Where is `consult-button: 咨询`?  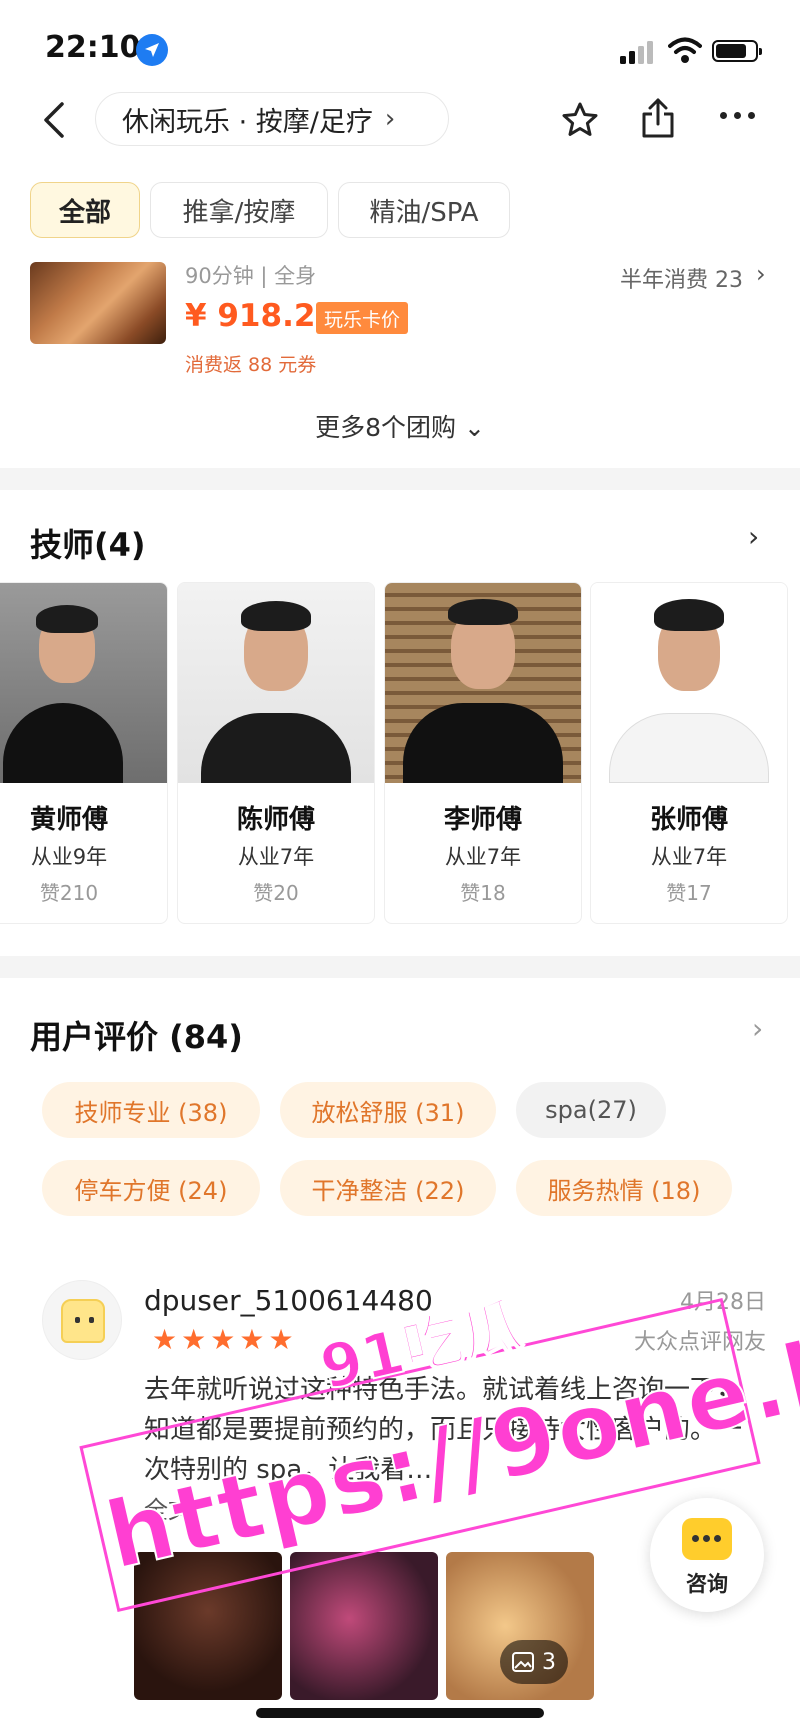
consult-button: 咨询 is located at coordinates (707, 1555).